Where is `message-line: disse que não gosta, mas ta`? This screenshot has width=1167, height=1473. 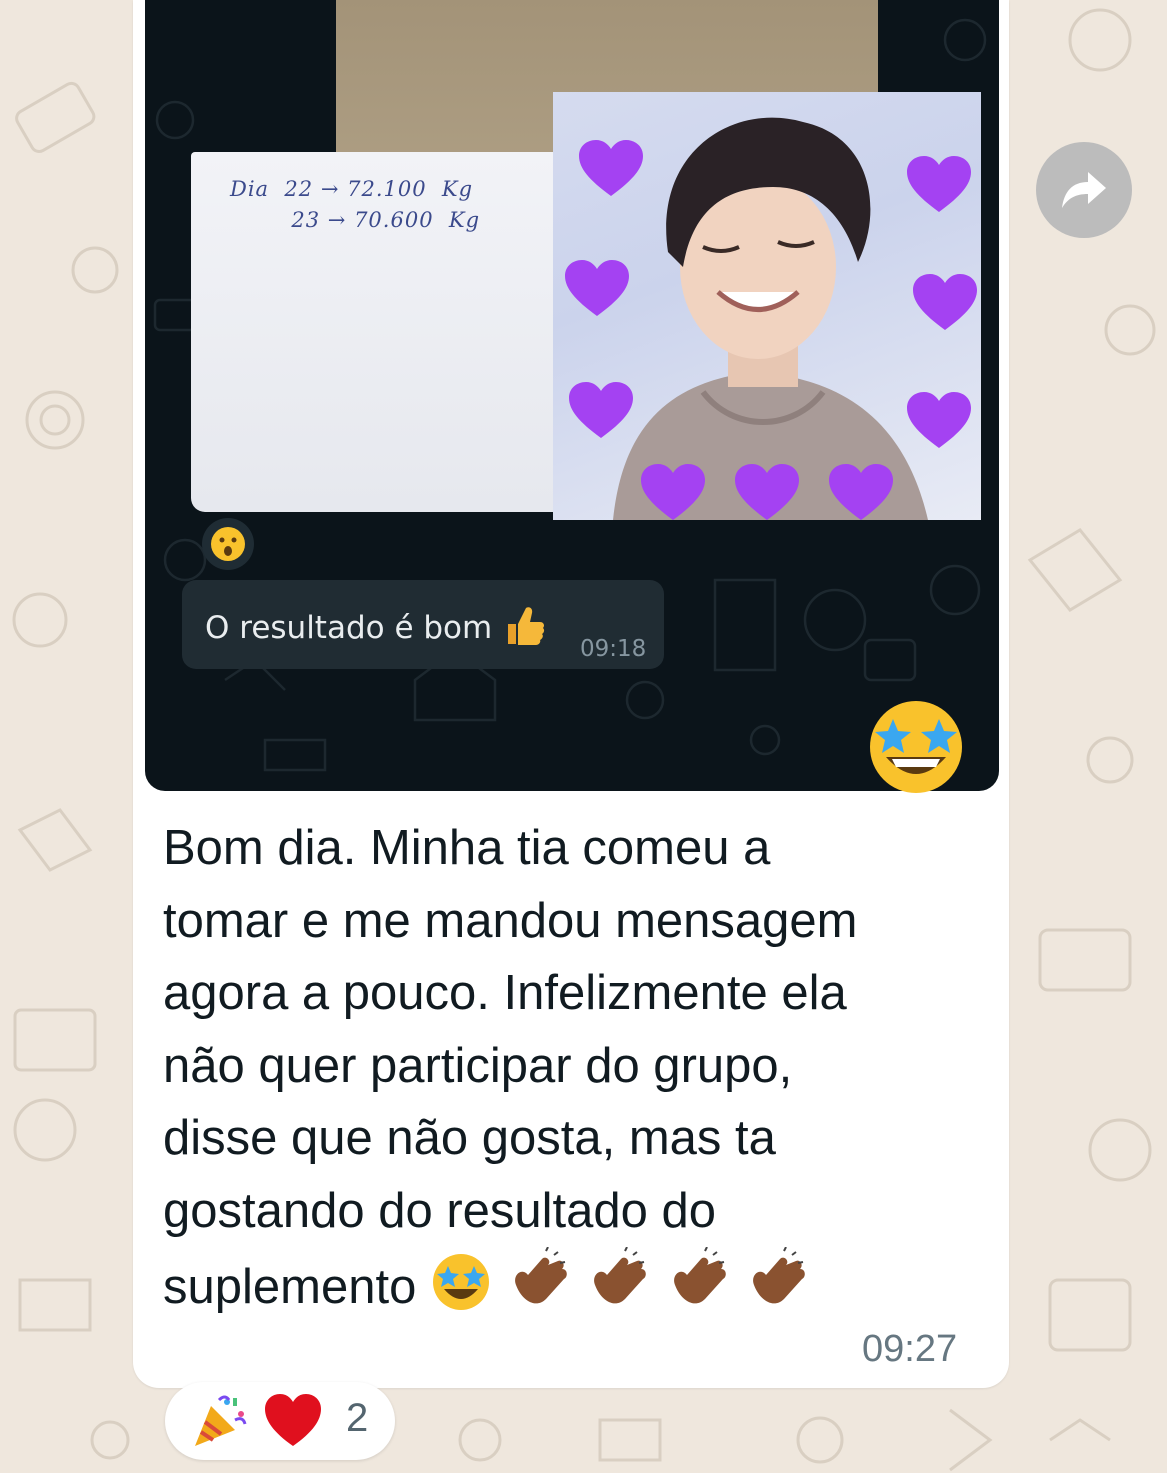 message-line: disse que não gosta, mas ta is located at coordinates (469, 1138).